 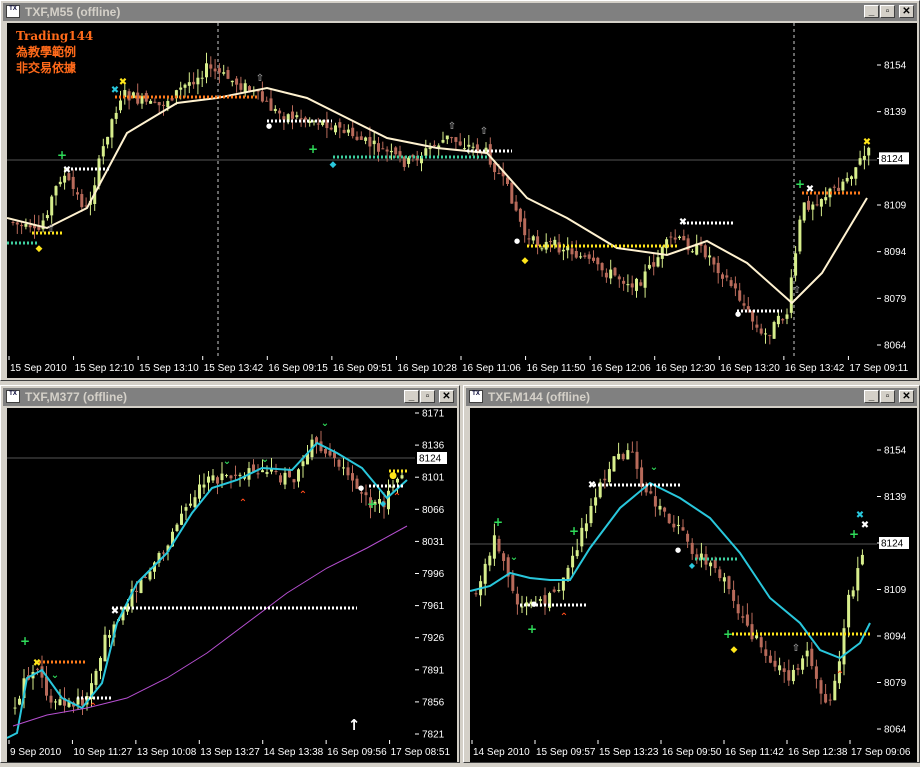 What do you see at coordinates (491, 368) in the screenshot?
I see `time-tick-label: 16 Sep 11:06` at bounding box center [491, 368].